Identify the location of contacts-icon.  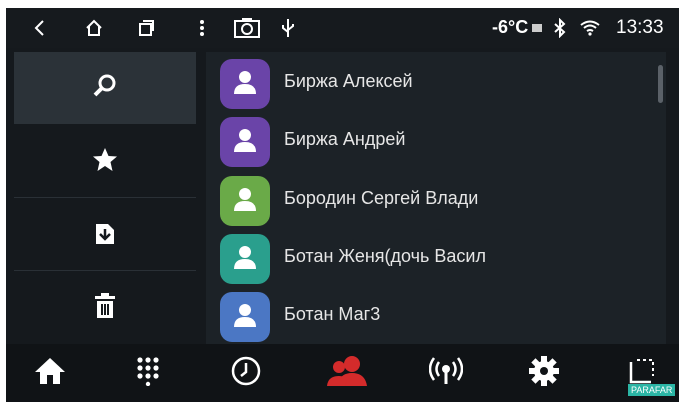
(347, 373).